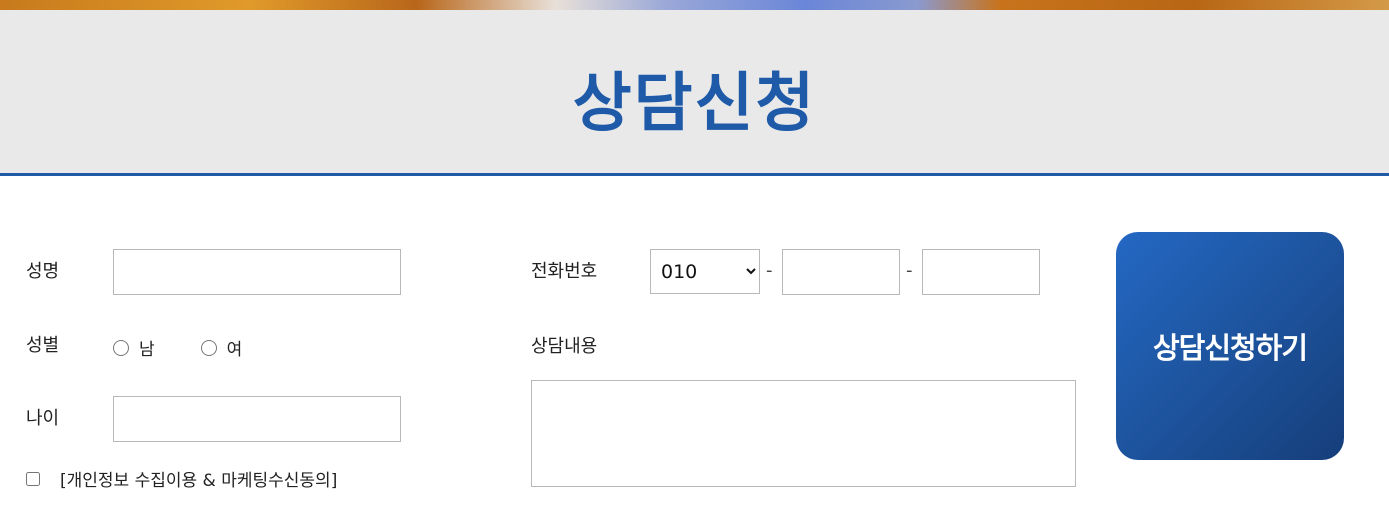  Describe the element at coordinates (841, 272) in the screenshot. I see `phone-middle-input` at that location.